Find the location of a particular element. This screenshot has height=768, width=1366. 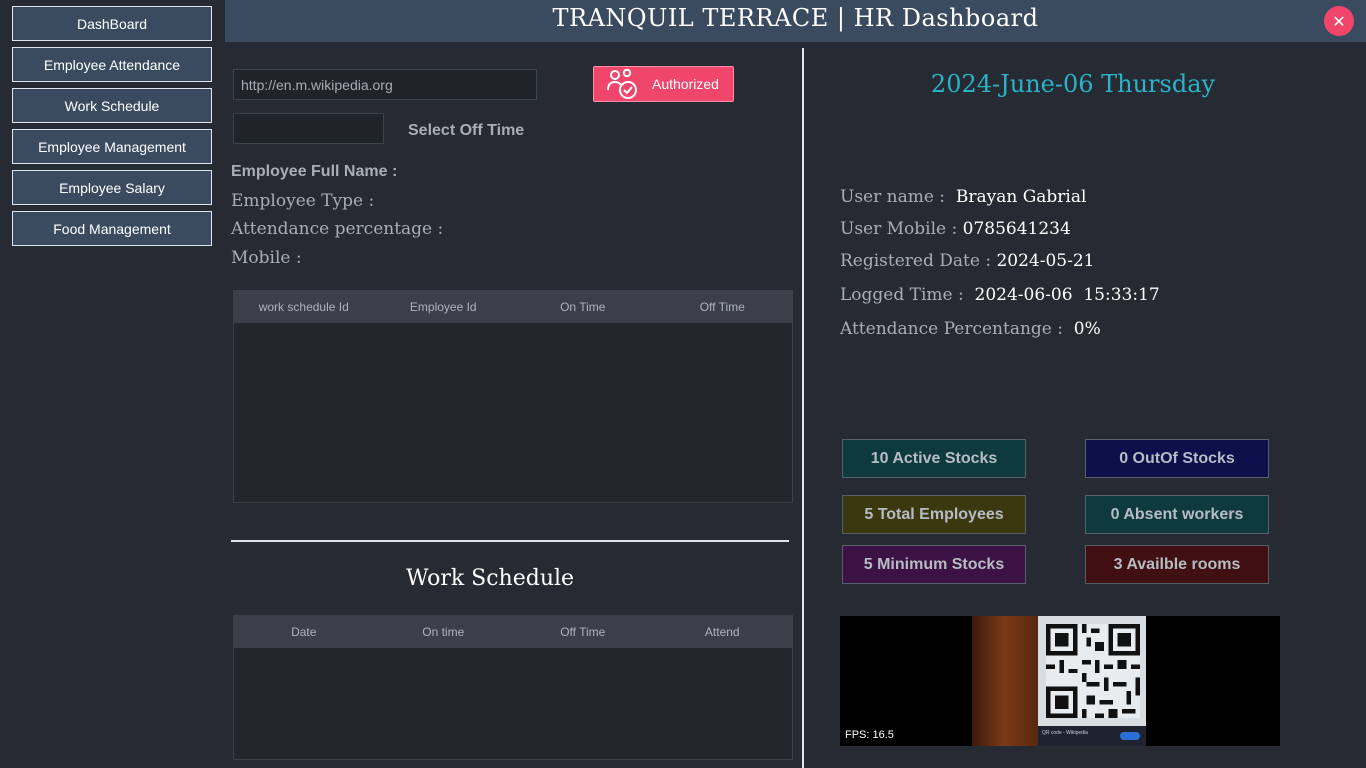

column-header-date: Date is located at coordinates (304, 632).